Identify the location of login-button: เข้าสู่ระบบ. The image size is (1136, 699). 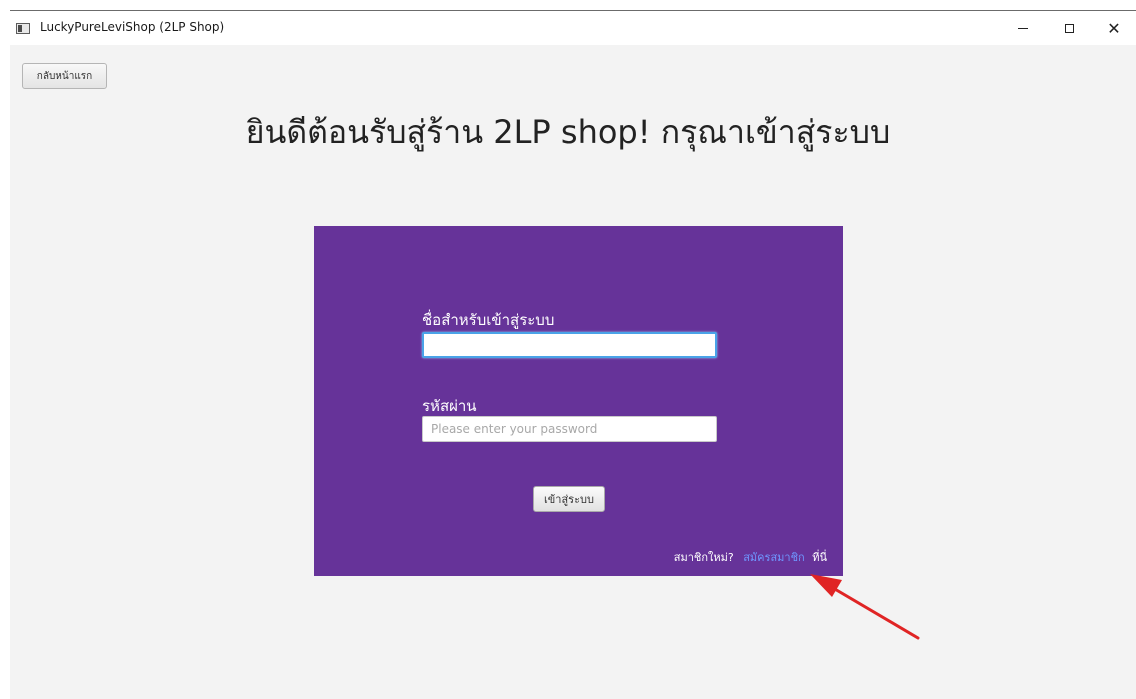
(569, 499).